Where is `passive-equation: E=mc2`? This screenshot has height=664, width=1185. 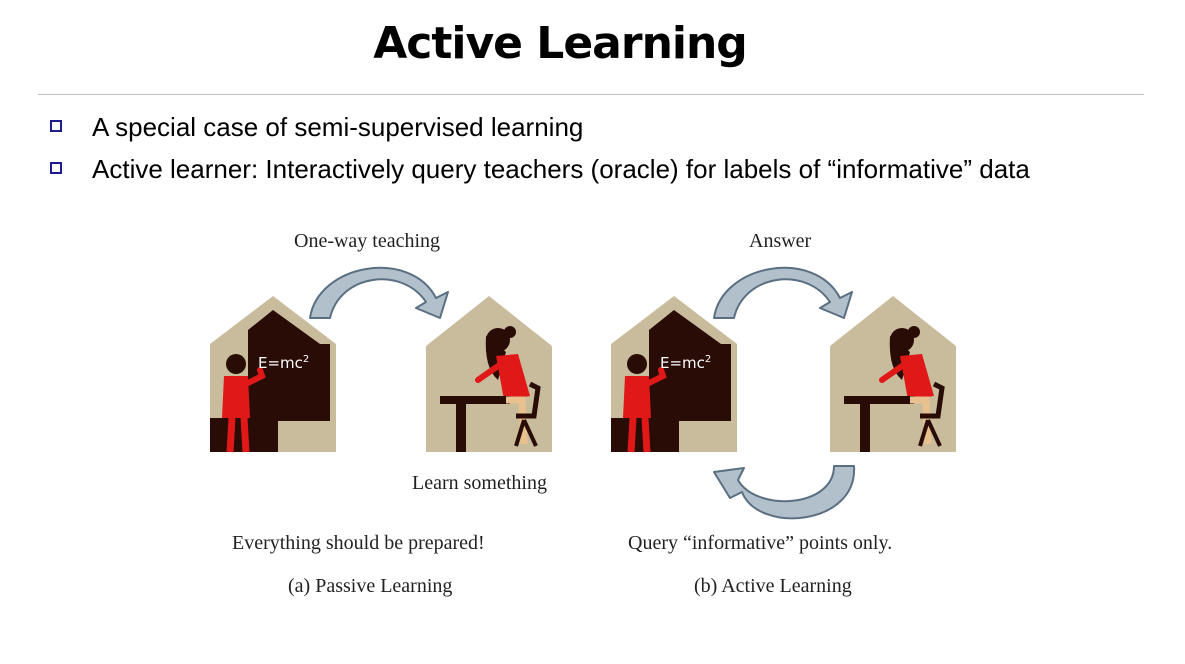 passive-equation: E=mc2 is located at coordinates (283, 363).